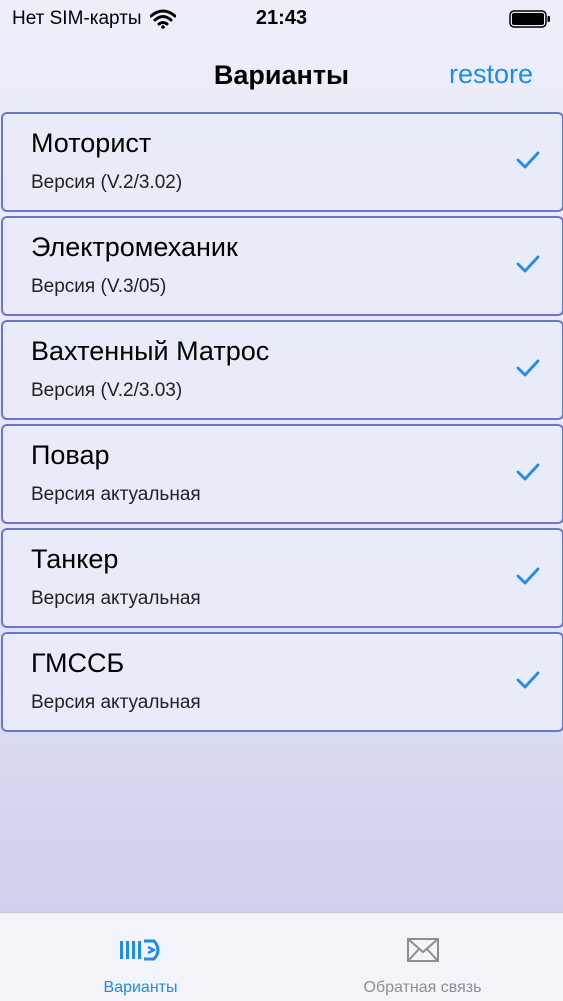 The width and height of the screenshot is (563, 1001). I want to click on envelope-icon, so click(422, 950).